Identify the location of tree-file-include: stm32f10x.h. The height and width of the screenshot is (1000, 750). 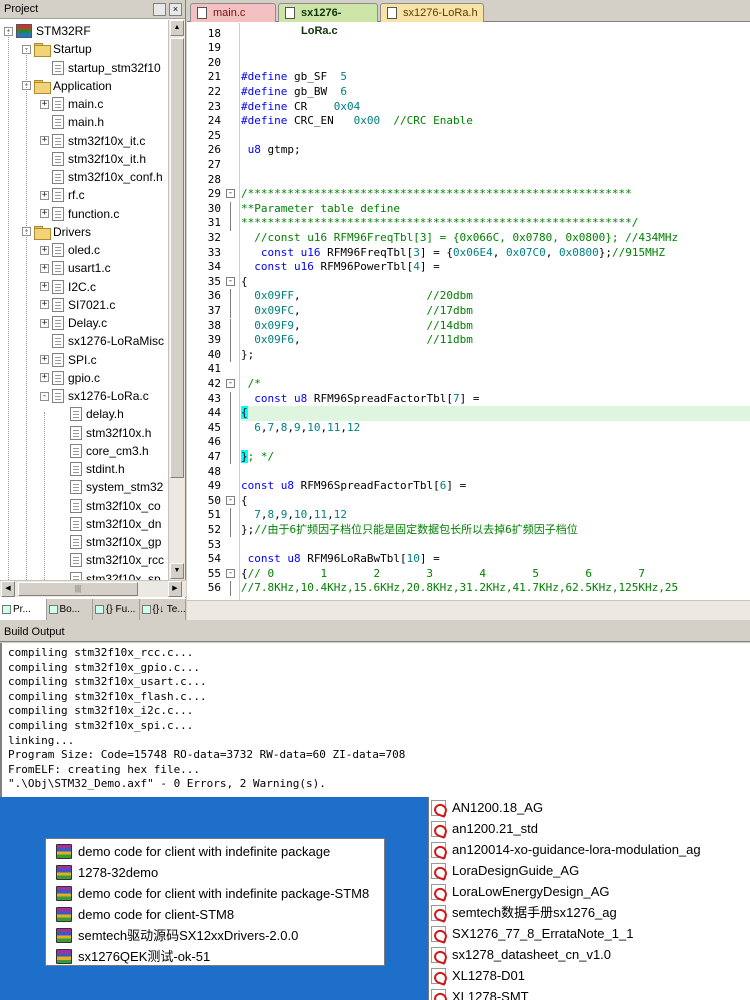
(104, 433).